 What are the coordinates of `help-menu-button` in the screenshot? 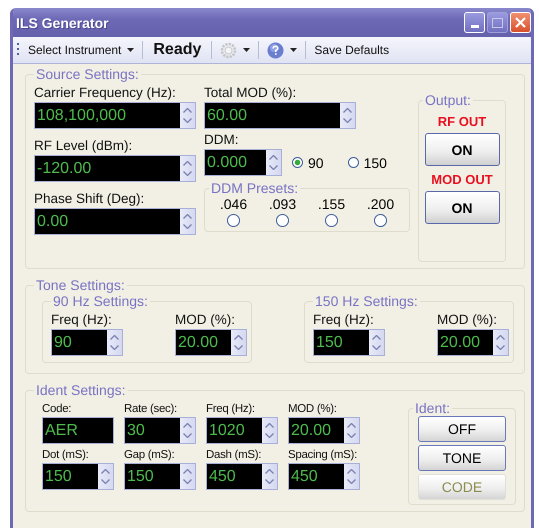 It's located at (282, 50).